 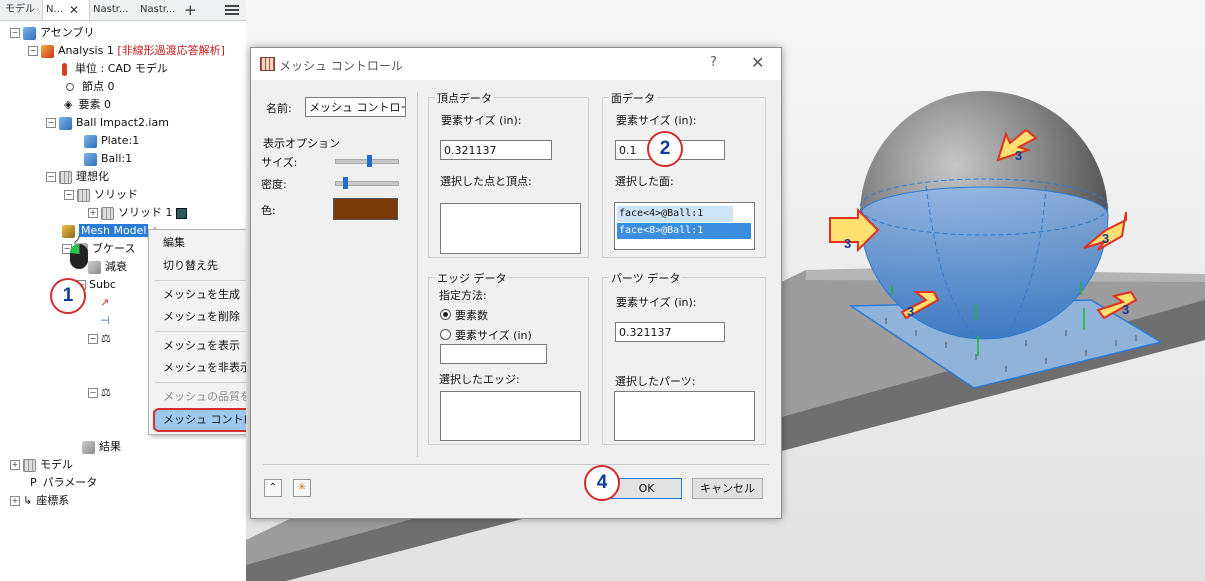 I want to click on tree-item-elements: ◈ 要素 0, so click(x=87, y=105).